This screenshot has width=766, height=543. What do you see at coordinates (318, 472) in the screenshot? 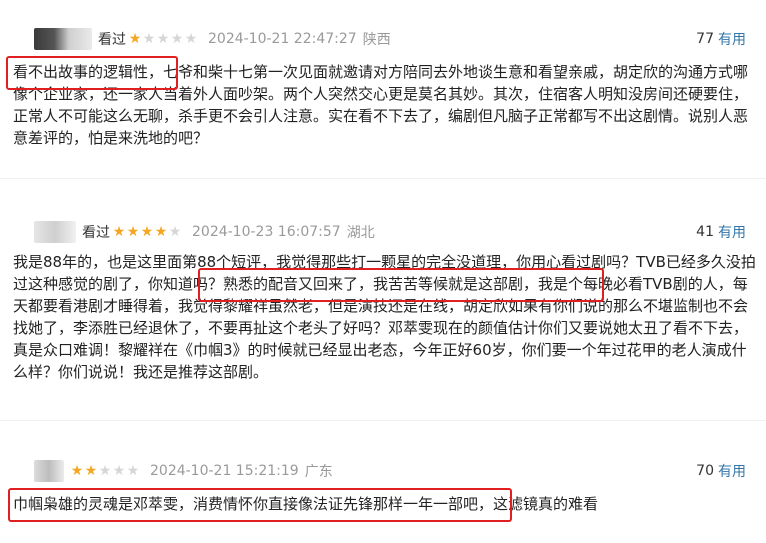
I see `review-location: 广东` at bounding box center [318, 472].